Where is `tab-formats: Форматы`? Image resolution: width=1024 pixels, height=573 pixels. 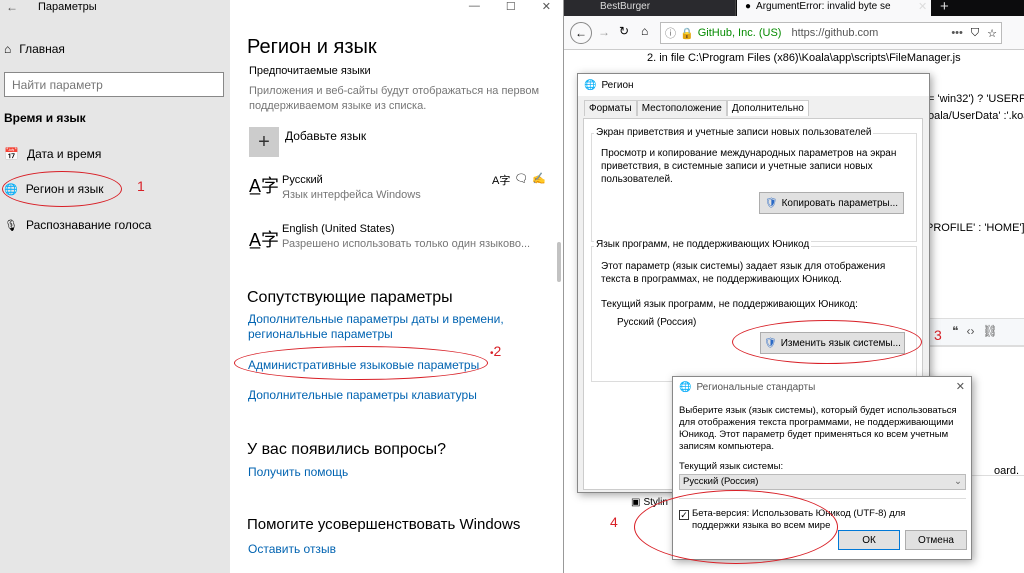 tab-formats: Форматы is located at coordinates (610, 108).